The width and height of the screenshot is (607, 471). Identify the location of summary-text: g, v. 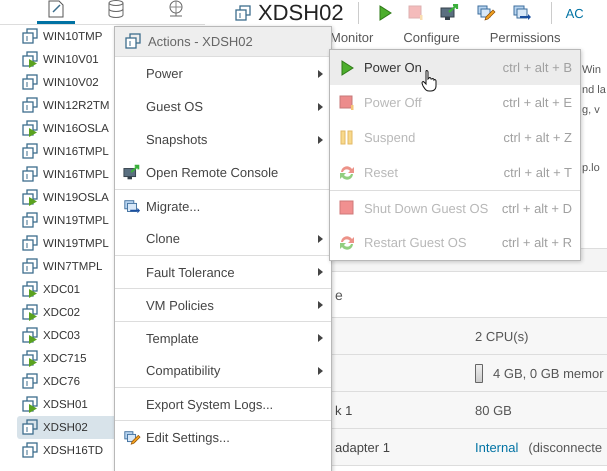
(591, 110).